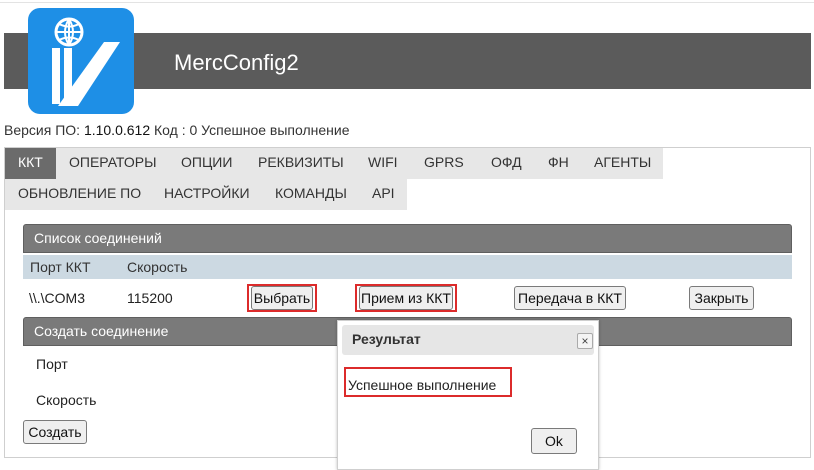 This screenshot has height=470, width=814. What do you see at coordinates (311, 194) in the screenshot?
I see `tab-commands: КОМАНДЫ` at bounding box center [311, 194].